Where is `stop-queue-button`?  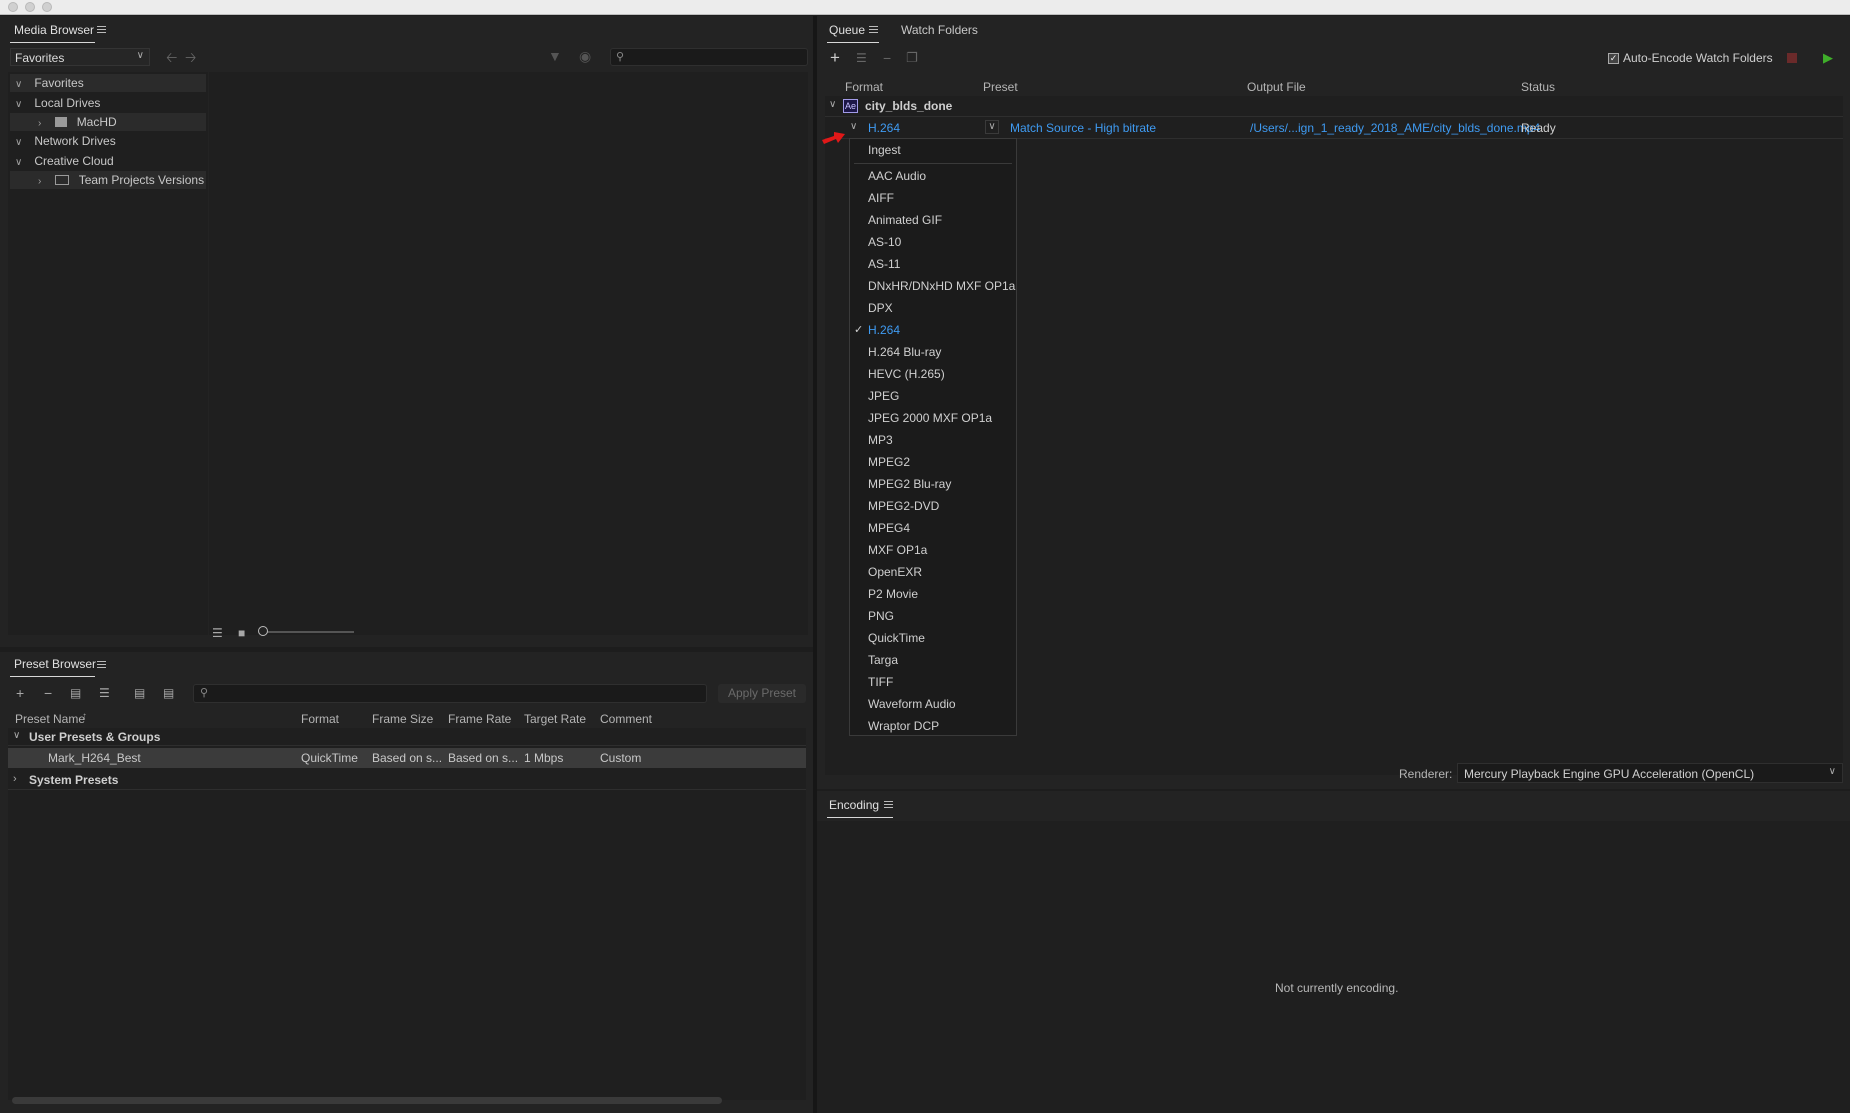 stop-queue-button is located at coordinates (1792, 58).